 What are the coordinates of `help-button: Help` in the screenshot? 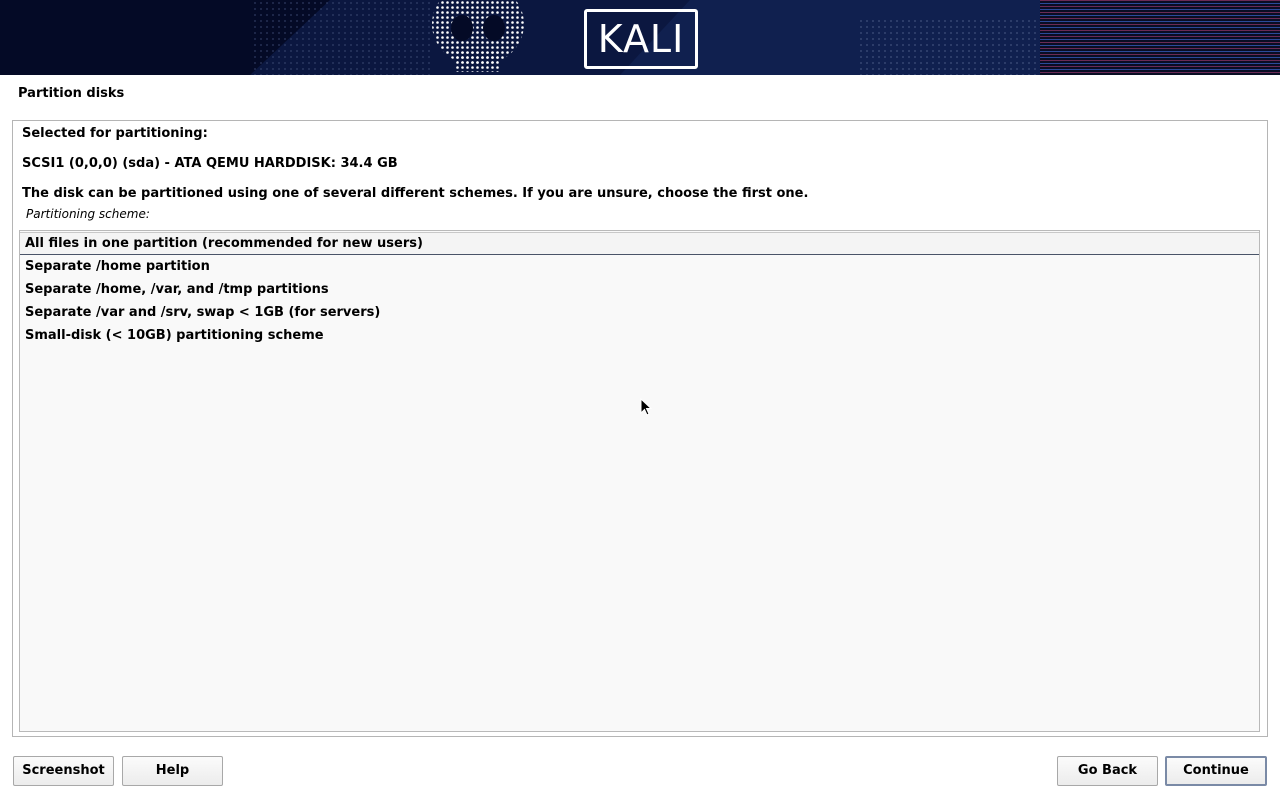 It's located at (172, 771).